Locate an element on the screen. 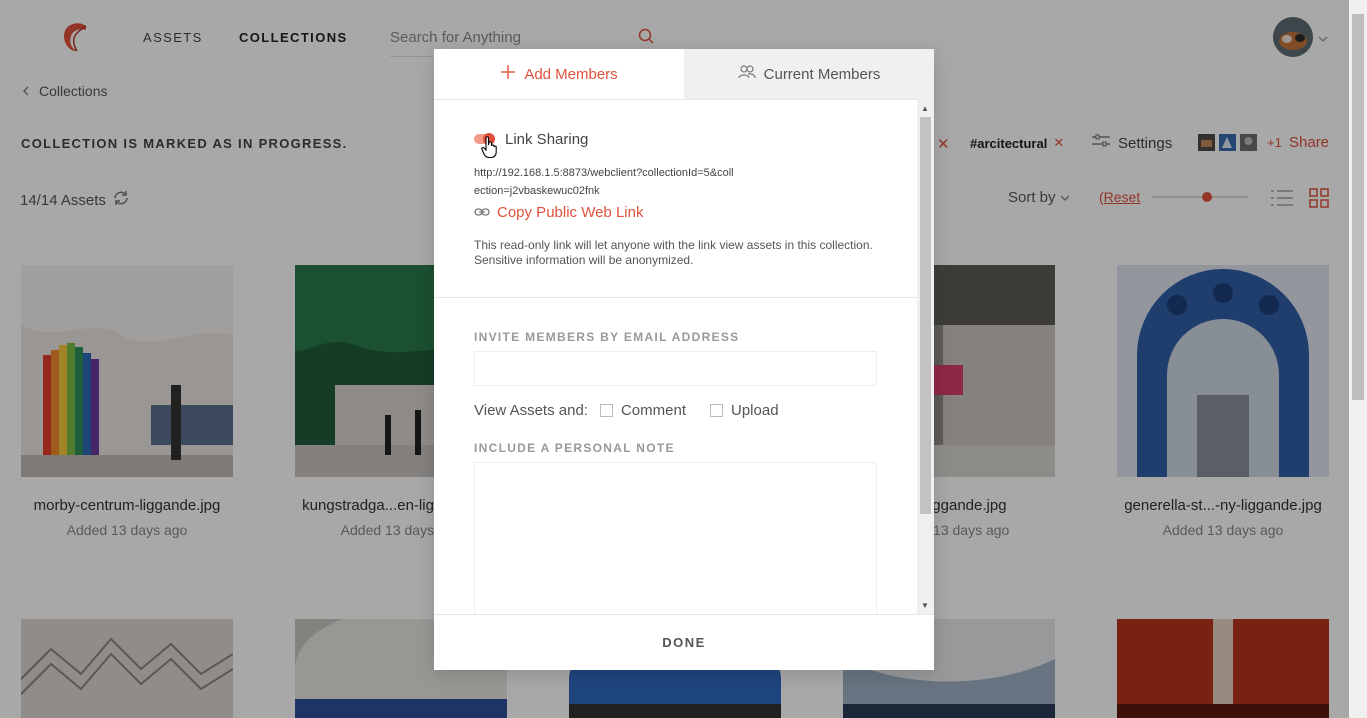 Image resolution: width=1367 pixels, height=718 pixels. invite-label: INVITE MEMBERS BY EMAIL ADDRESS is located at coordinates (607, 337).